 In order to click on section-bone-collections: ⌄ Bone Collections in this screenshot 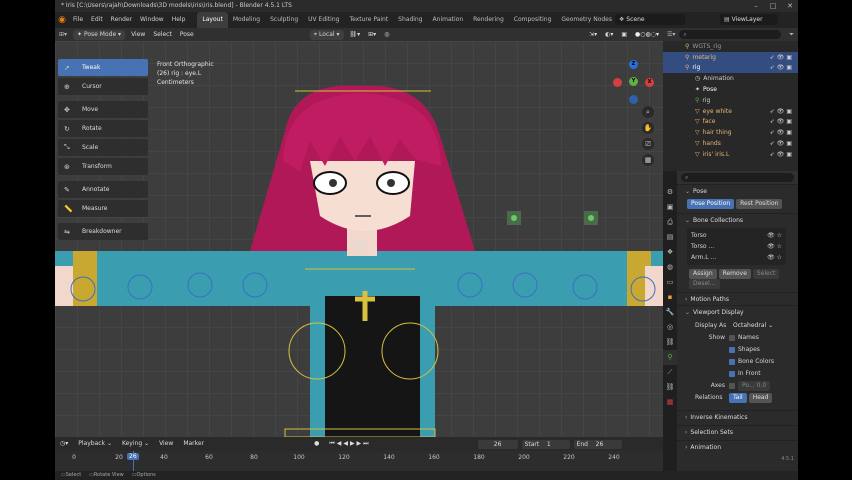, I will do `click(737, 219)`.